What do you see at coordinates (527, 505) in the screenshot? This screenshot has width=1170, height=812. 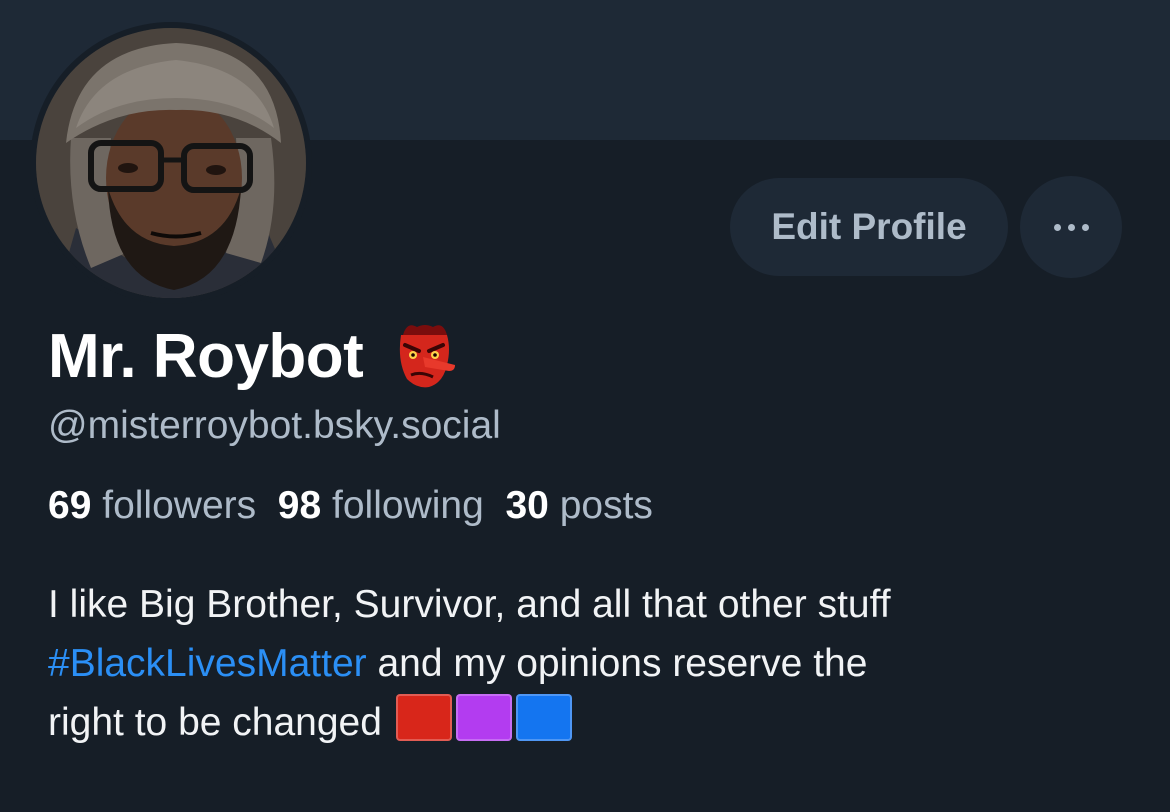 I see `posts-count: 30` at bounding box center [527, 505].